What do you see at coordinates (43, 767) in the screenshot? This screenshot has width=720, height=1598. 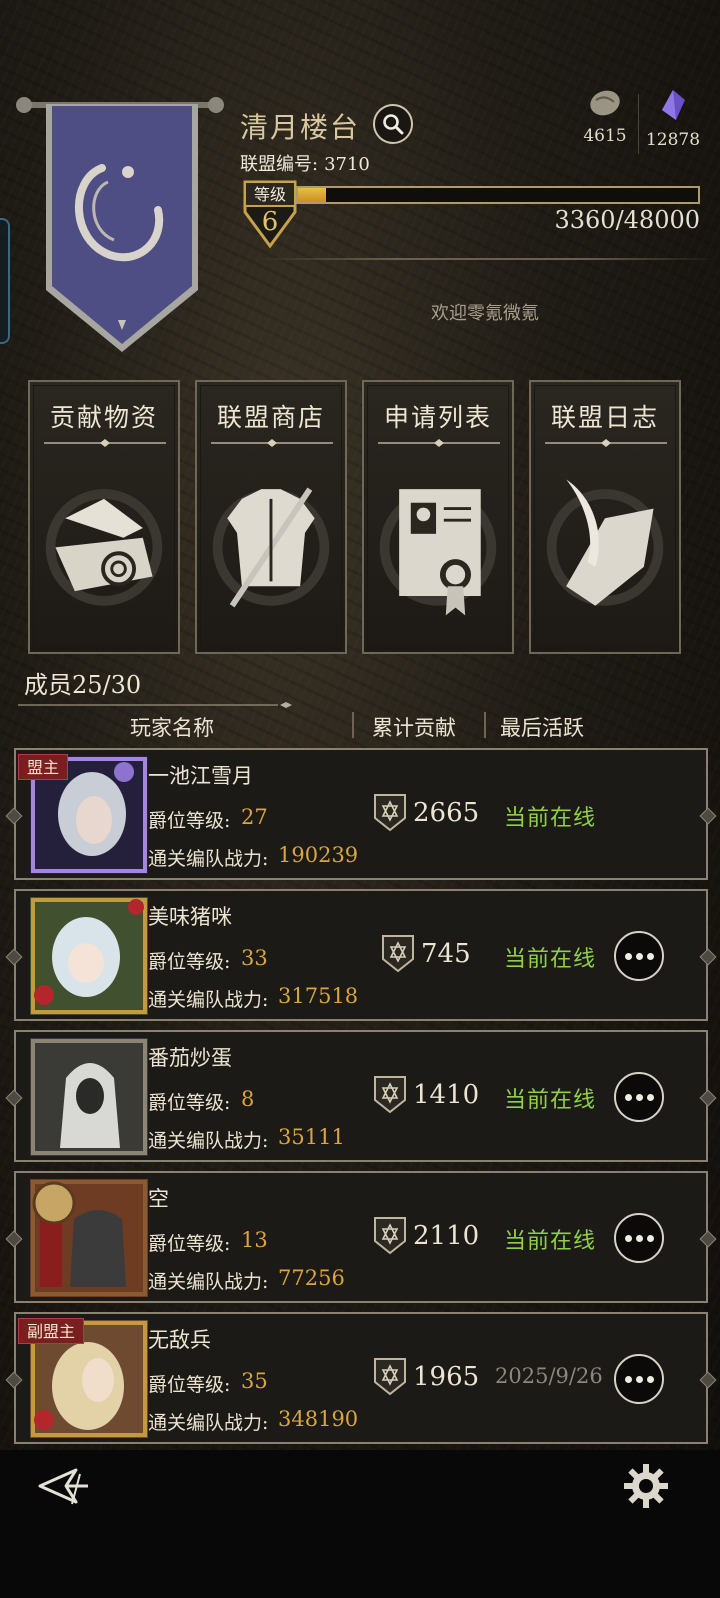 I see `role-tag: 盟主` at bounding box center [43, 767].